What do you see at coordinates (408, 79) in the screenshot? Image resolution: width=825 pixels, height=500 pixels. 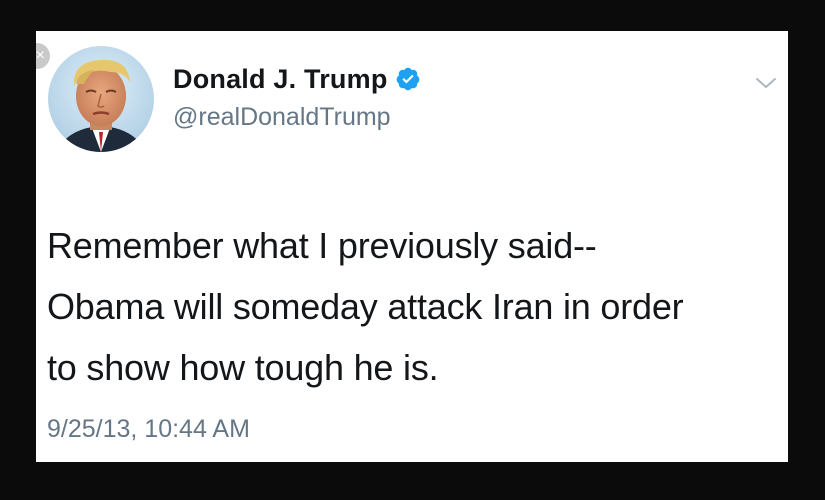 I see `verified-badge-icon` at bounding box center [408, 79].